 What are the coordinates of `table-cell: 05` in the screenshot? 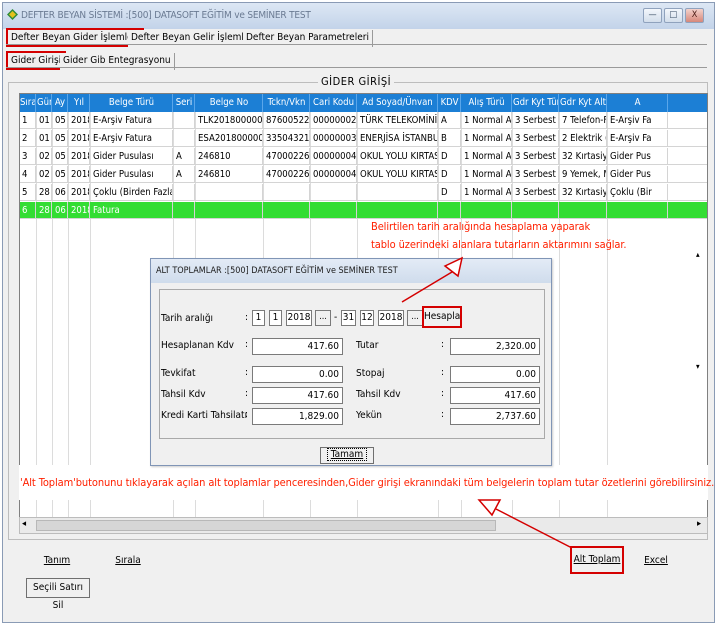 It's located at (60, 120).